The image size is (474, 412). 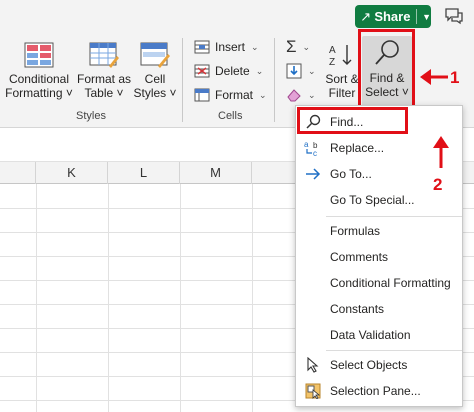 What do you see at coordinates (342, 93) in the screenshot?
I see `sort-filter-label-2: Filter` at bounding box center [342, 93].